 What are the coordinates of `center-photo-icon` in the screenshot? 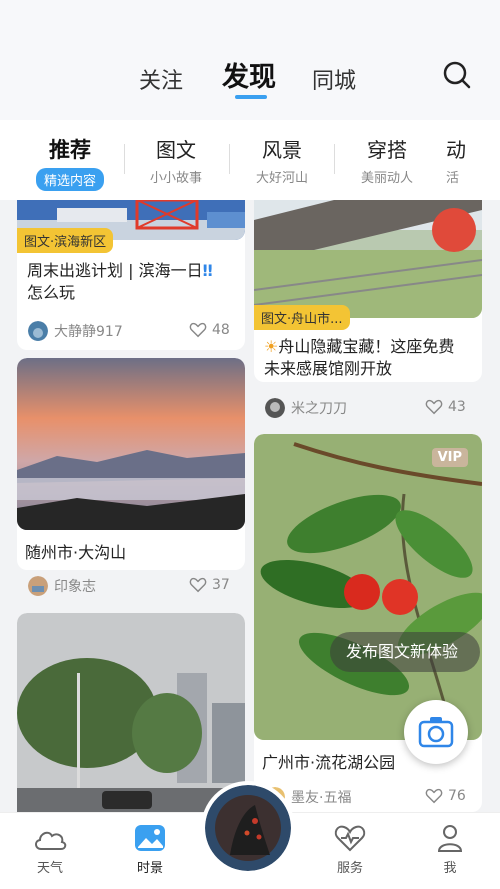 It's located at (248, 828).